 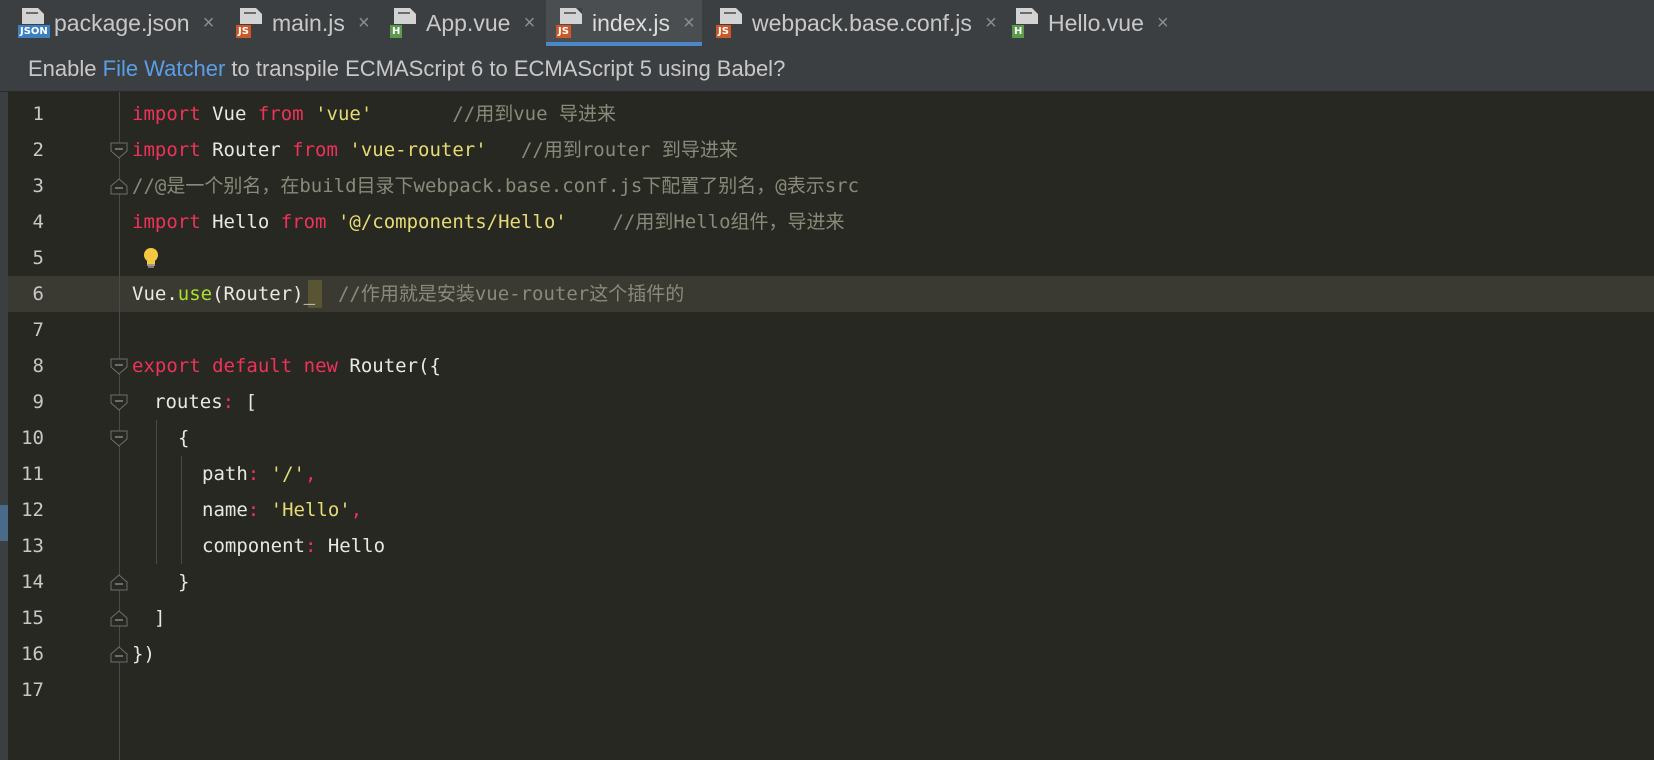 I want to click on line-number: 9, so click(x=38, y=402).